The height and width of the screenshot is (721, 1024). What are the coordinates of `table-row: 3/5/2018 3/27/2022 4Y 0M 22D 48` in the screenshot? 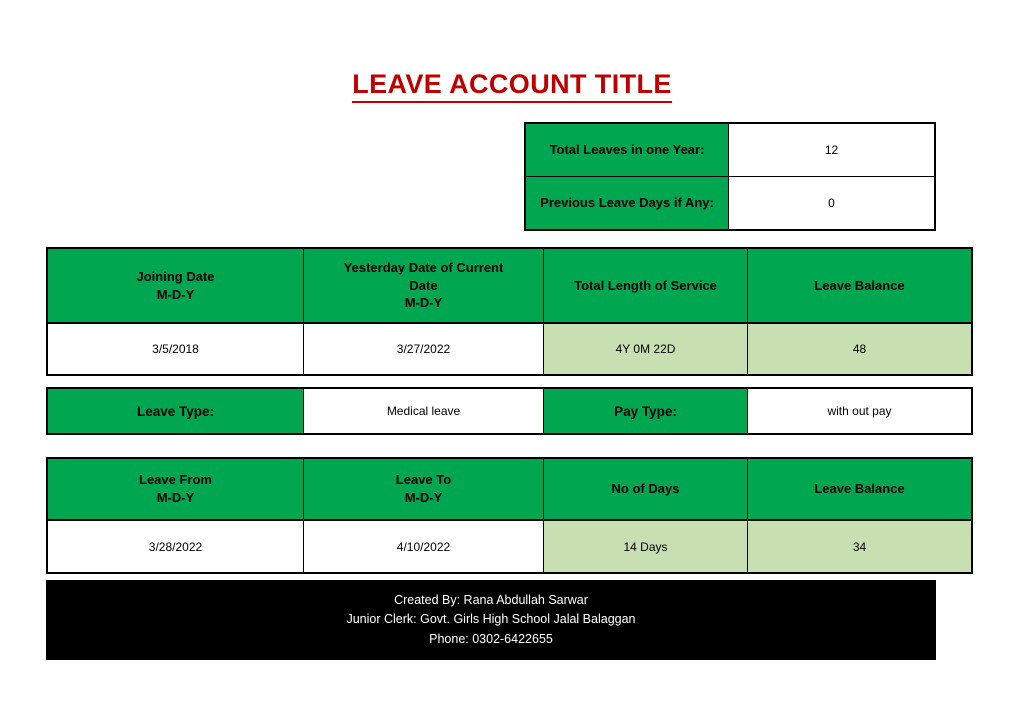 It's located at (509, 349).